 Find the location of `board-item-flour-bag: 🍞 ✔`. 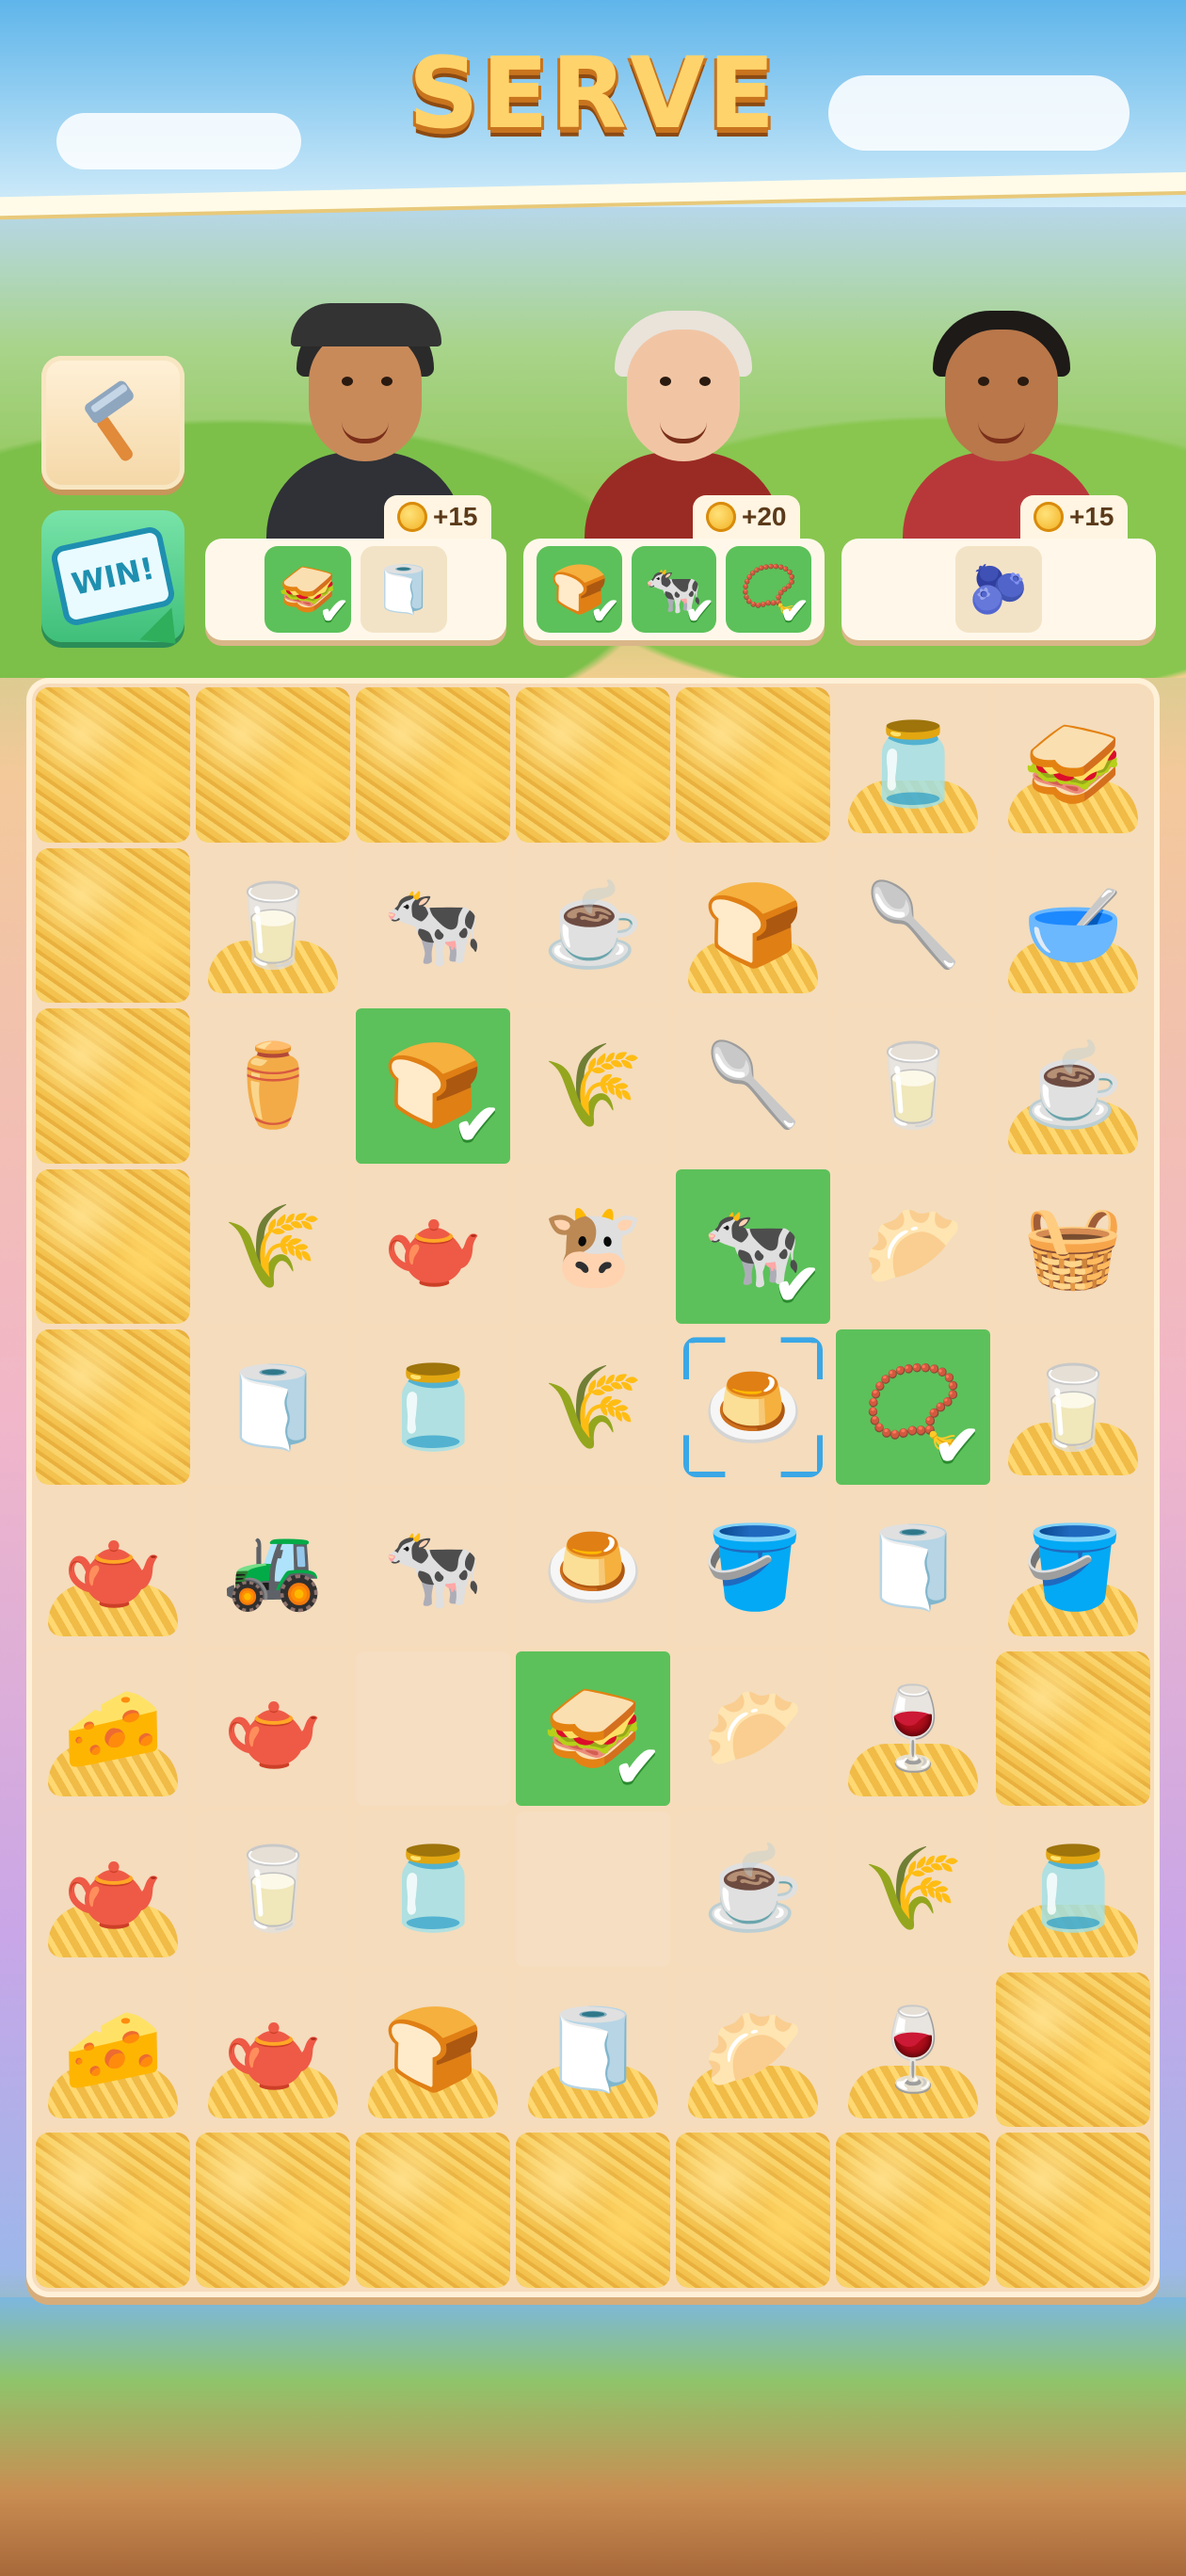

board-item-flour-bag: 🍞 ✔ is located at coordinates (433, 1086).